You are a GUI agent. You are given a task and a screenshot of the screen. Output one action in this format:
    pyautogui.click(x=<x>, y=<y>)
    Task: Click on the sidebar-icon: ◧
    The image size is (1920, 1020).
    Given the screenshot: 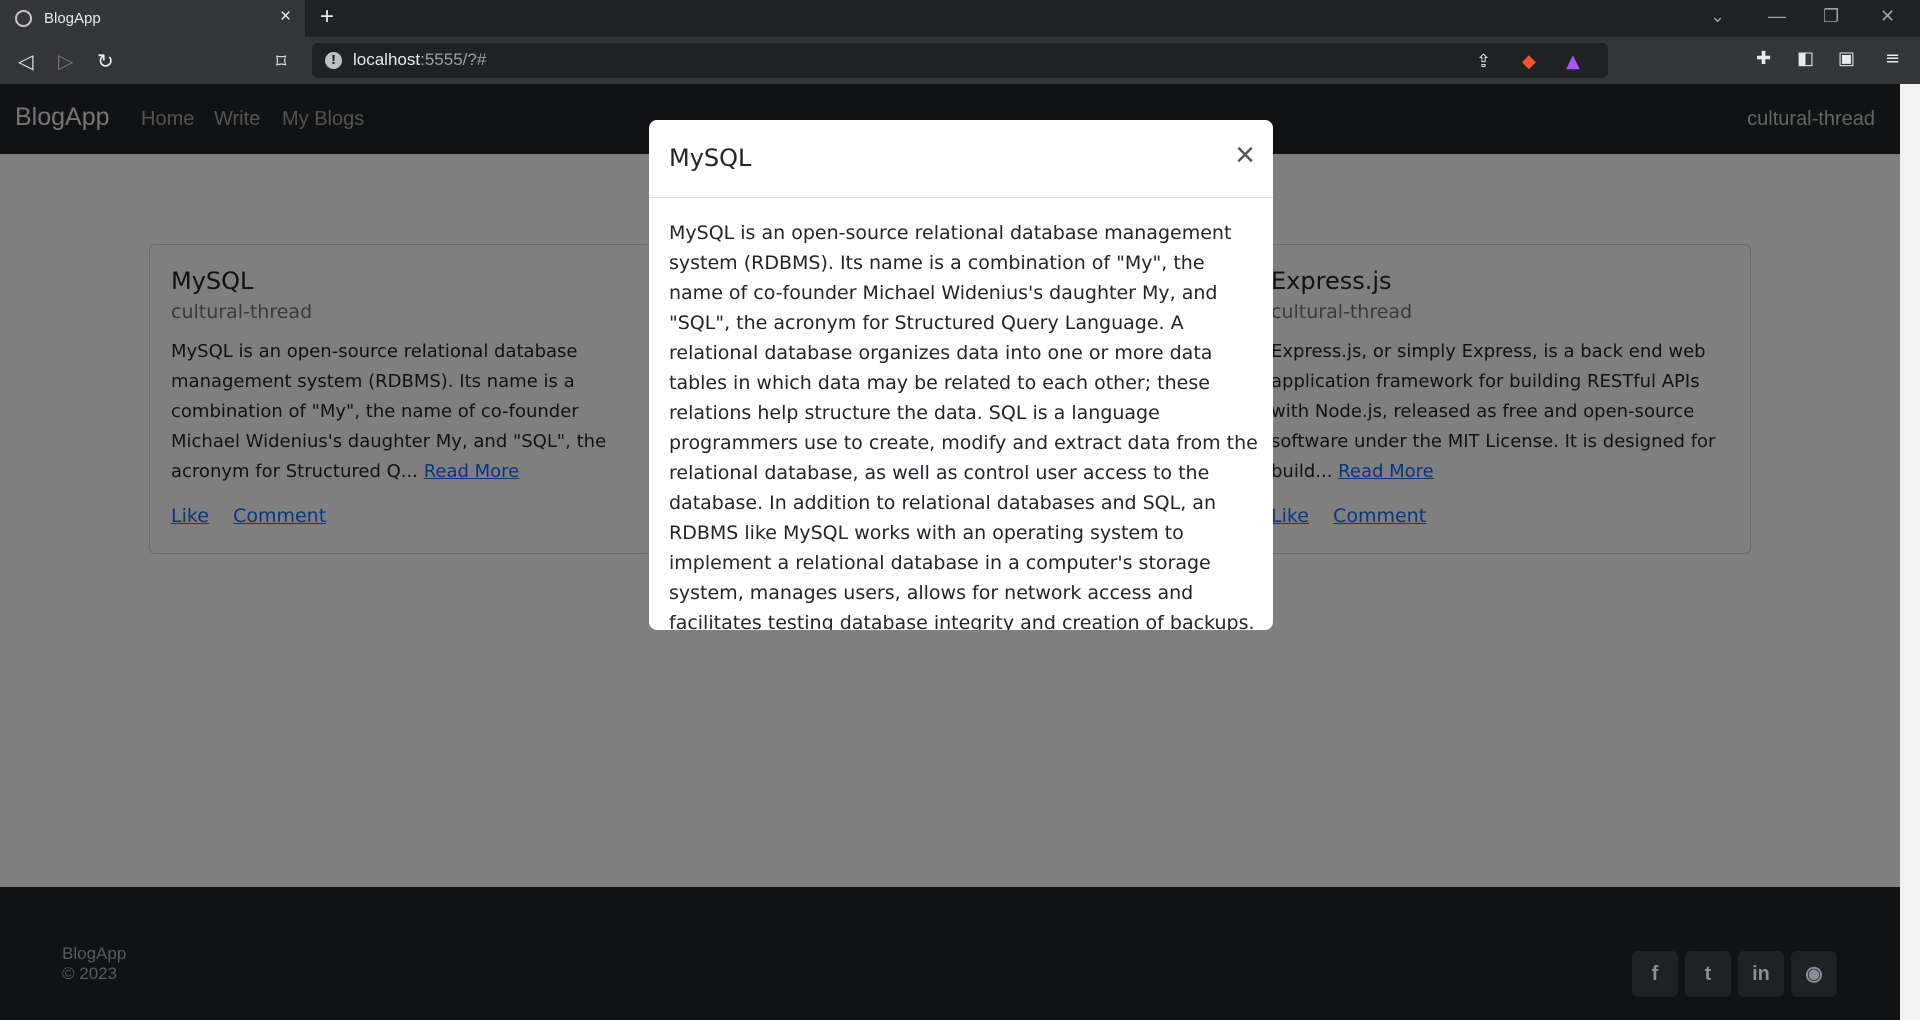 What is the action you would take?
    pyautogui.click(x=1805, y=58)
    